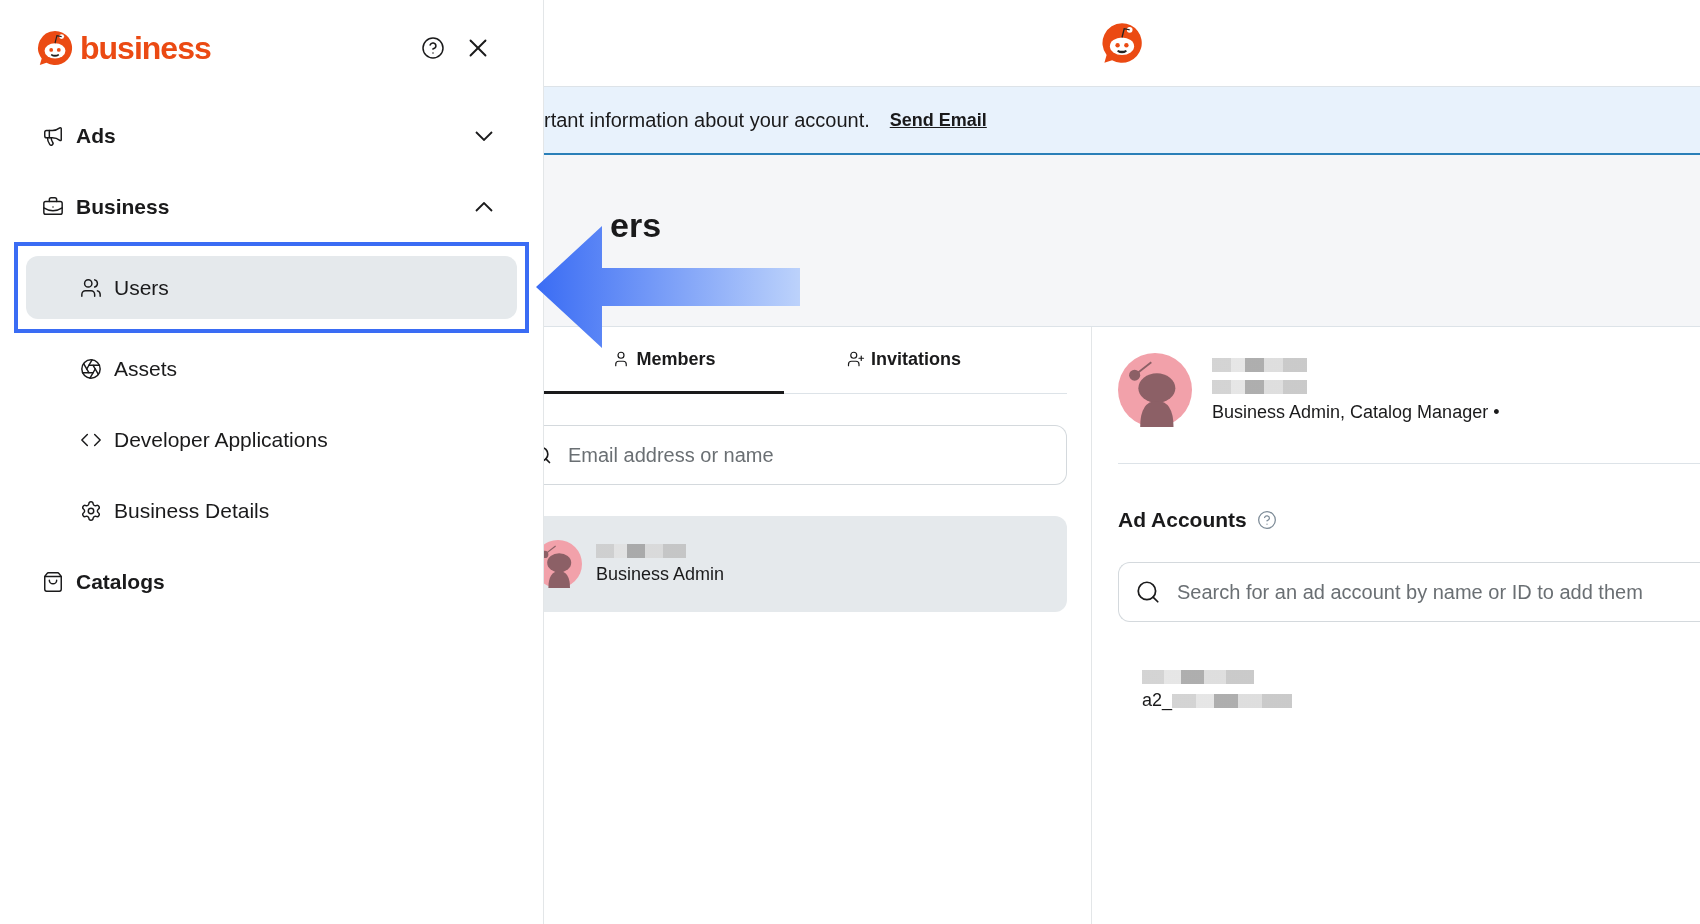 The height and width of the screenshot is (924, 1700). What do you see at coordinates (1182, 520) in the screenshot?
I see `section-title: Ad Accounts` at bounding box center [1182, 520].